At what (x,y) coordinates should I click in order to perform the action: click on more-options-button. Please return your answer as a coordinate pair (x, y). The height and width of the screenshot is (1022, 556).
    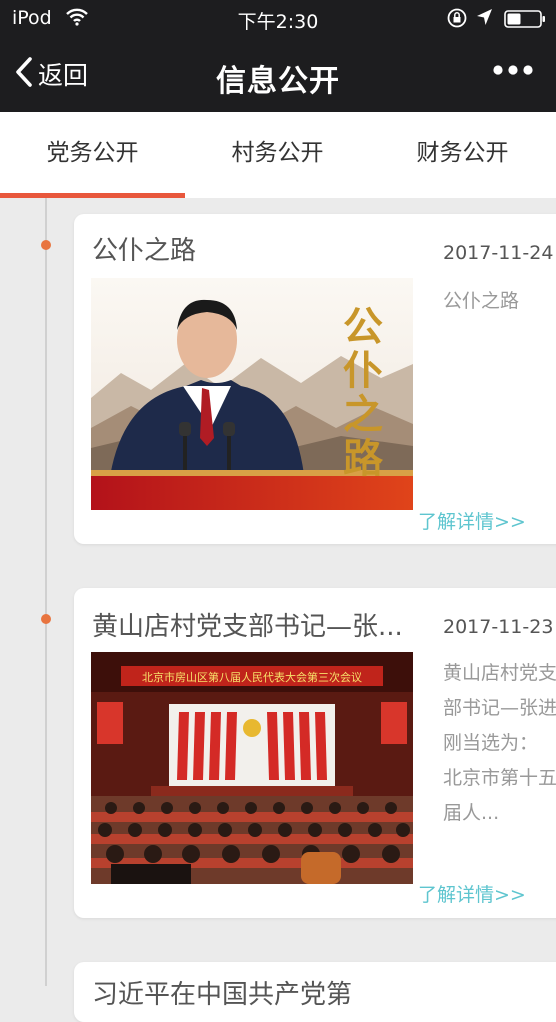
    Looking at the image, I should click on (513, 71).